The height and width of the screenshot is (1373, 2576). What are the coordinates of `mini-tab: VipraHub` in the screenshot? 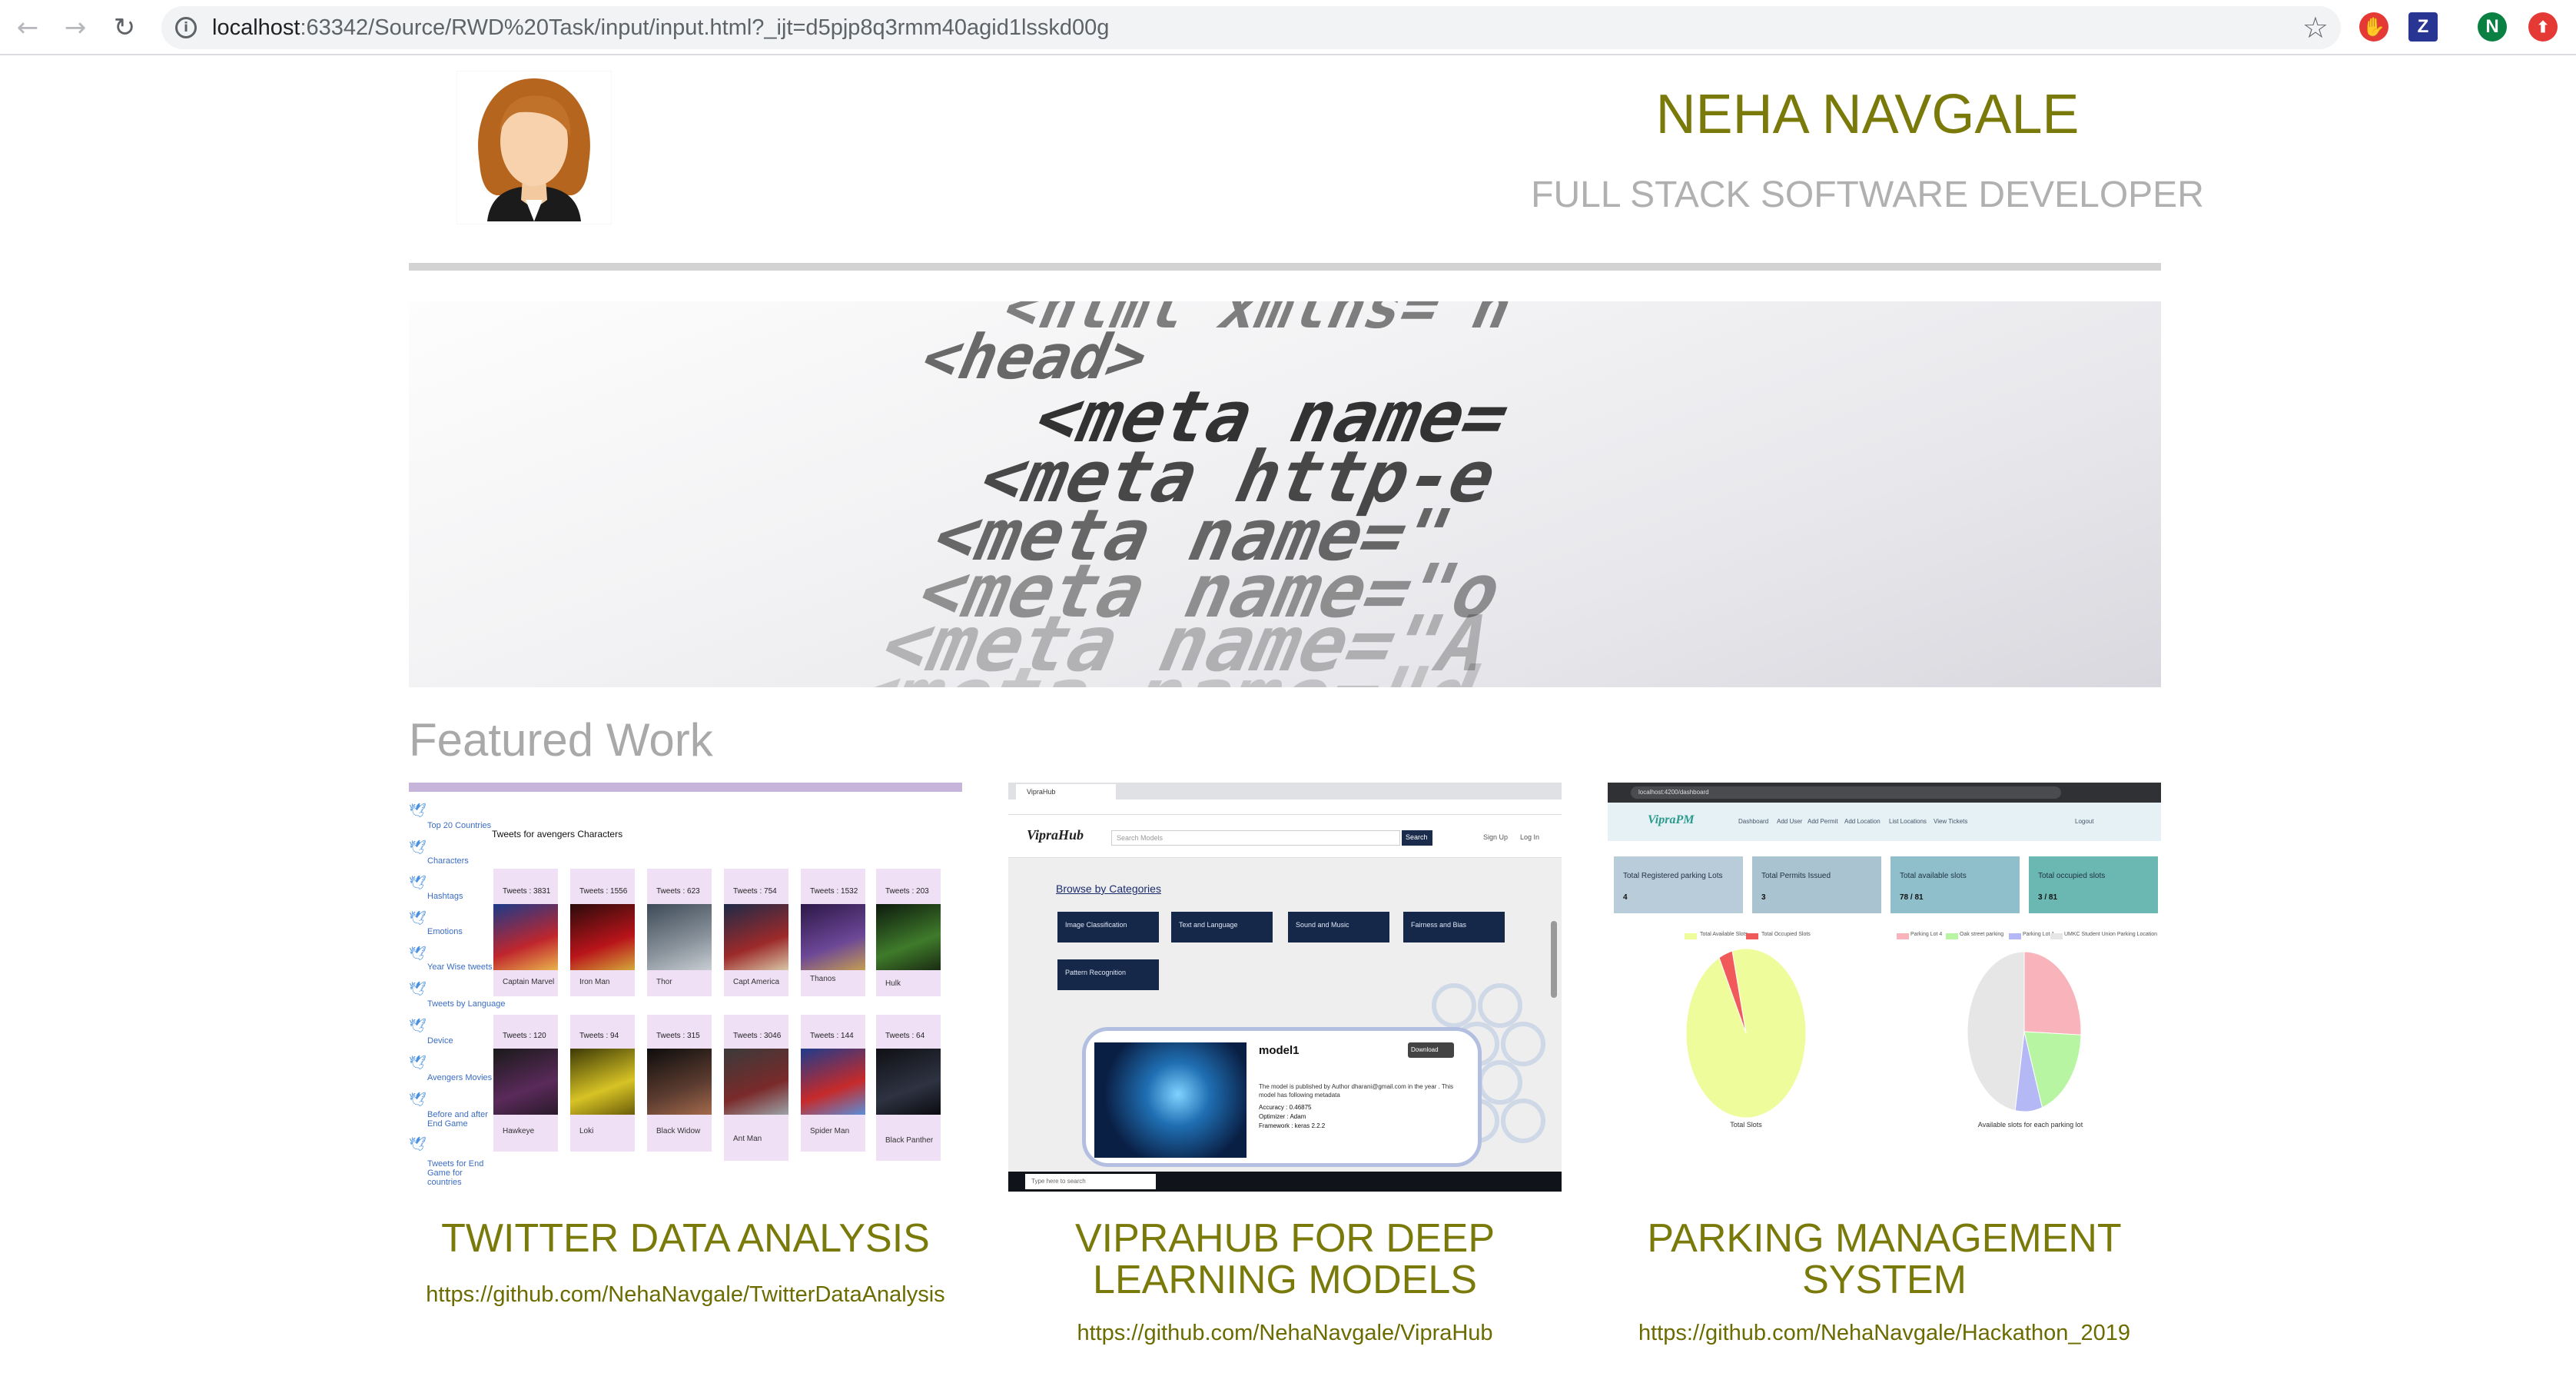 It's located at (1066, 792).